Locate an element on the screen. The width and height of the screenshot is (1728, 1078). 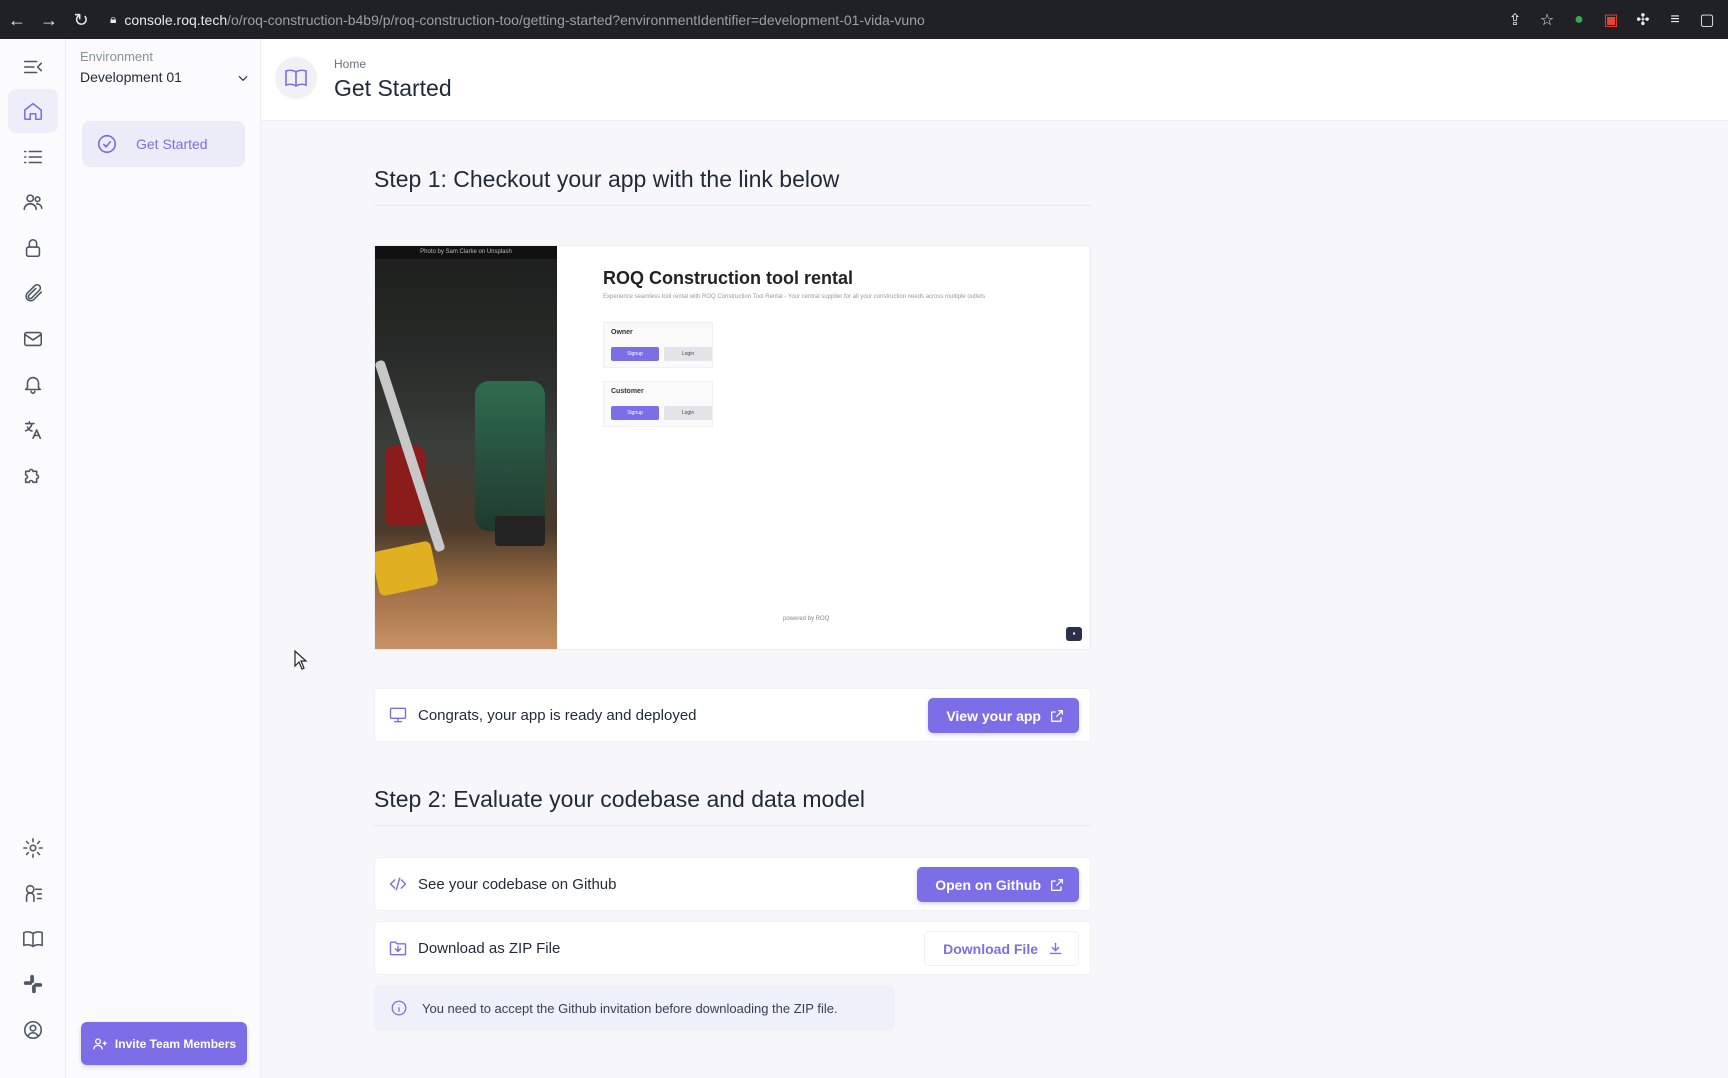
role-label: Owner is located at coordinates (622, 332).